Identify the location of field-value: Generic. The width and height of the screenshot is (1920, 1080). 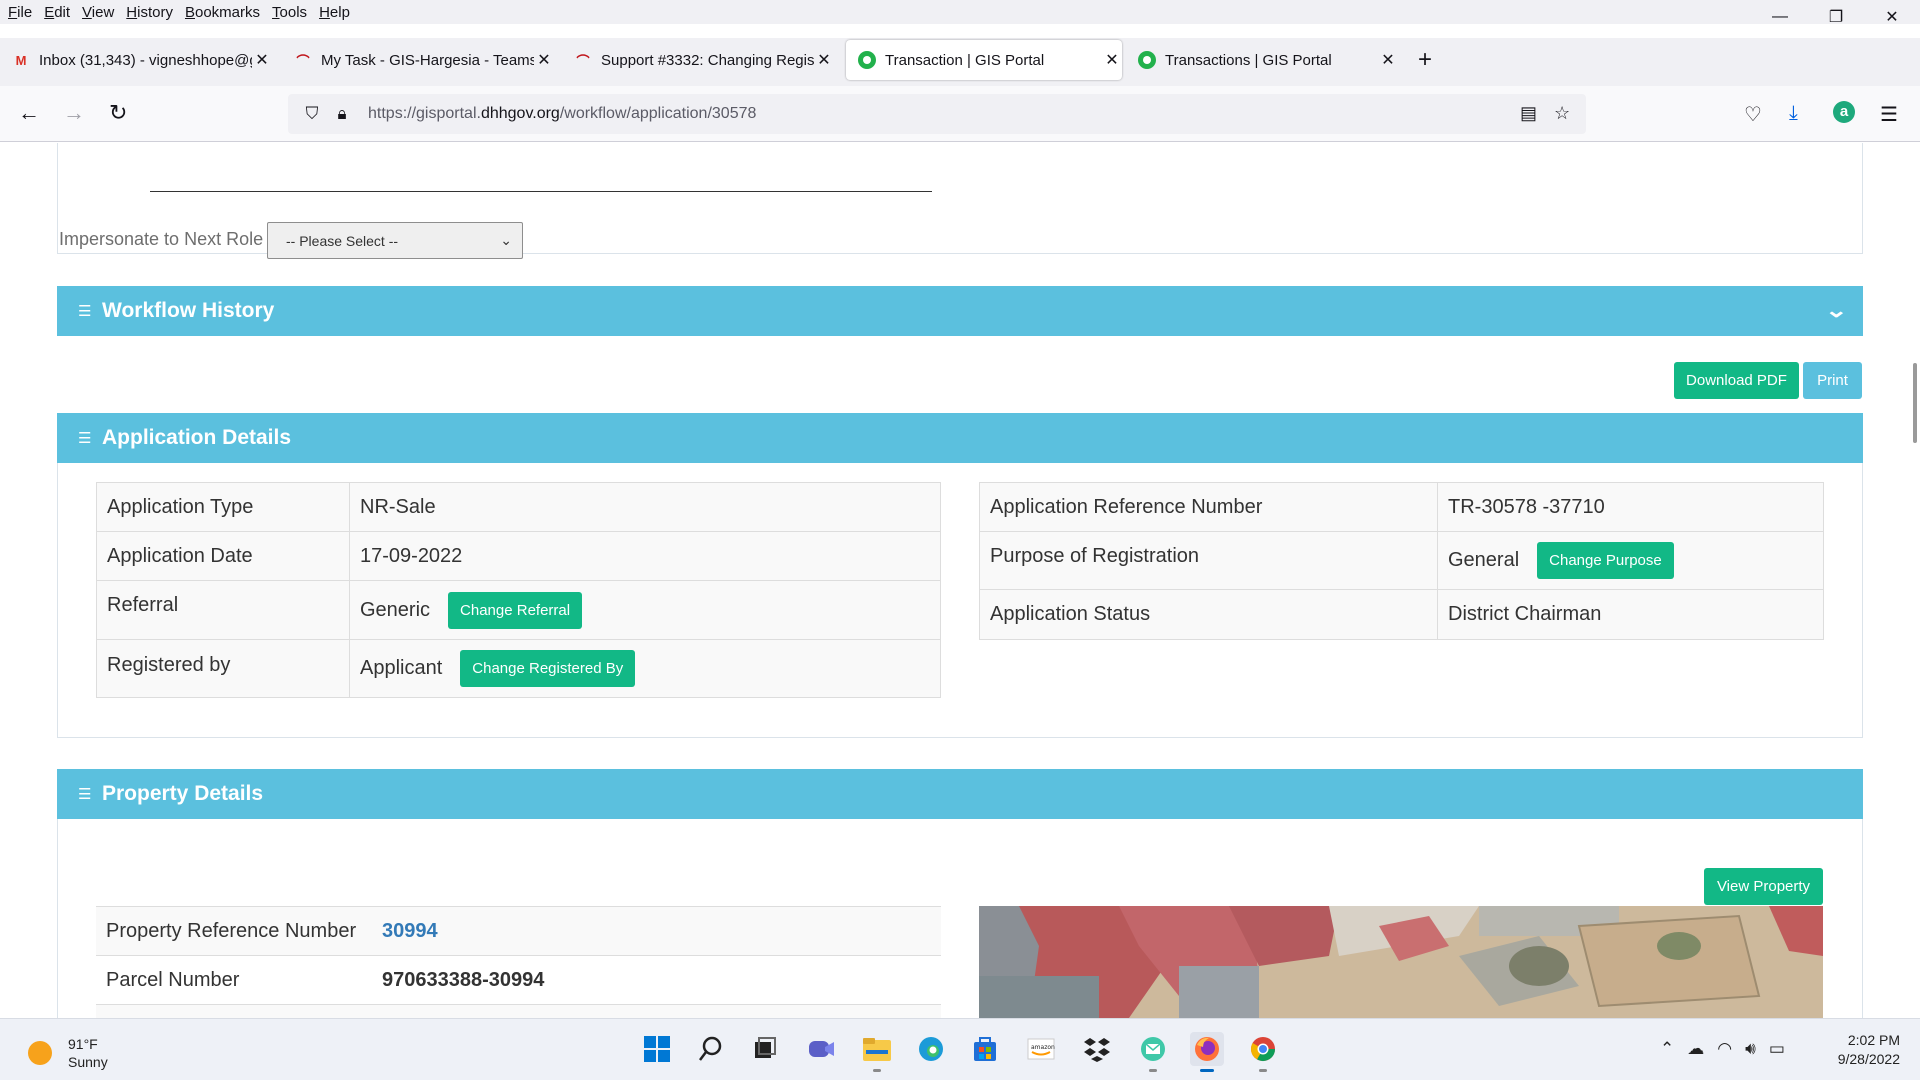
(395, 609).